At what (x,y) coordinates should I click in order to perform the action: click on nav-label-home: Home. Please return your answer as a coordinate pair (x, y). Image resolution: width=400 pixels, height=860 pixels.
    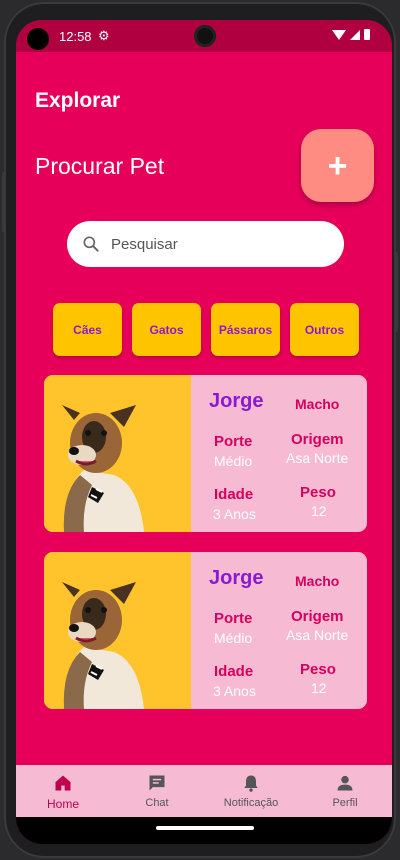
    Looking at the image, I should click on (62, 804).